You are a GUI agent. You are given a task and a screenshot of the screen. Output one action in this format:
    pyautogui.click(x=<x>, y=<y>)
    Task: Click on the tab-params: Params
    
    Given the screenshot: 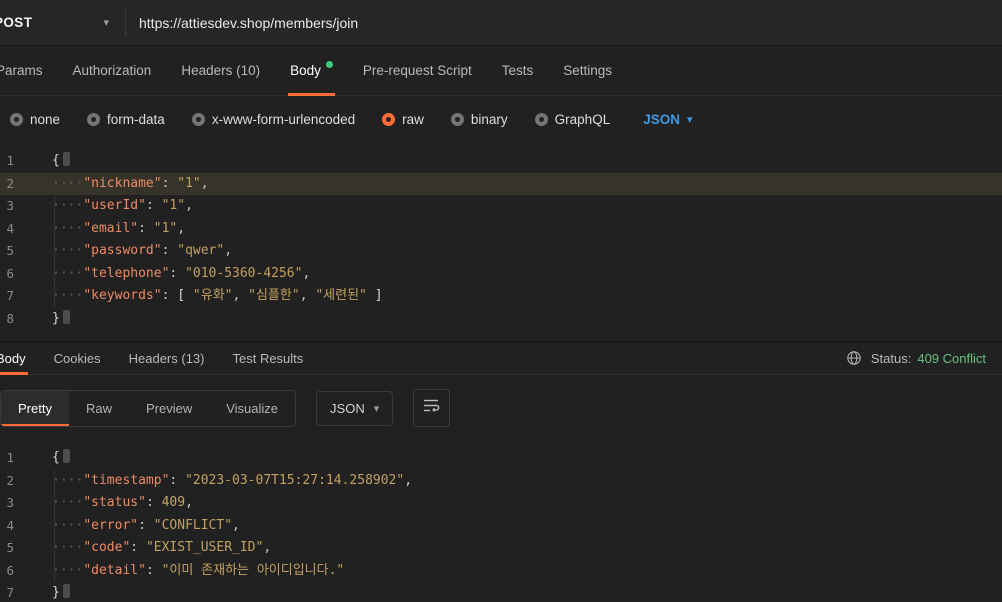 What is the action you would take?
    pyautogui.click(x=21, y=70)
    